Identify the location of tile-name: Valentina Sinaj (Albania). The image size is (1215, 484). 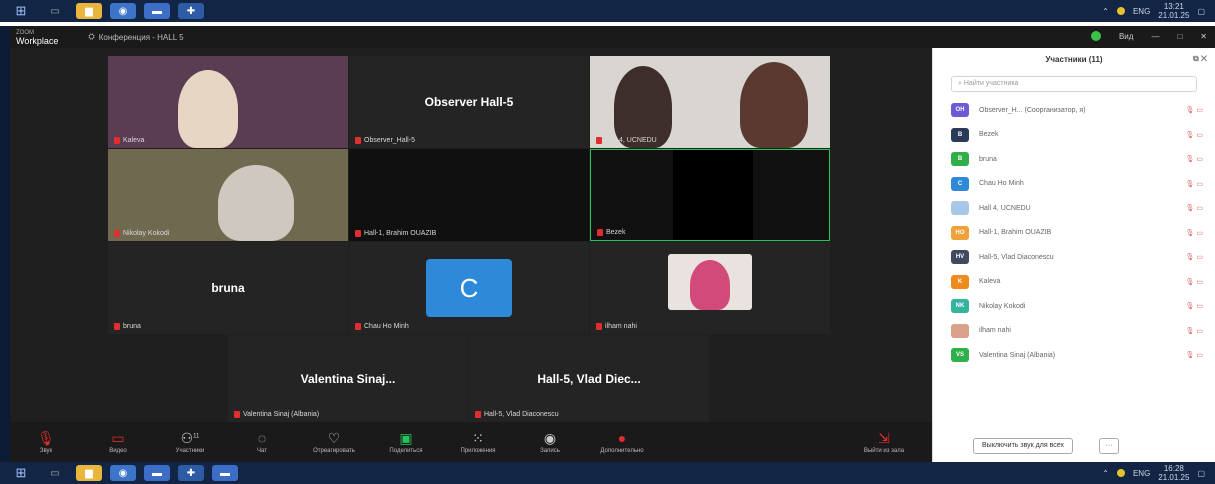
(276, 414).